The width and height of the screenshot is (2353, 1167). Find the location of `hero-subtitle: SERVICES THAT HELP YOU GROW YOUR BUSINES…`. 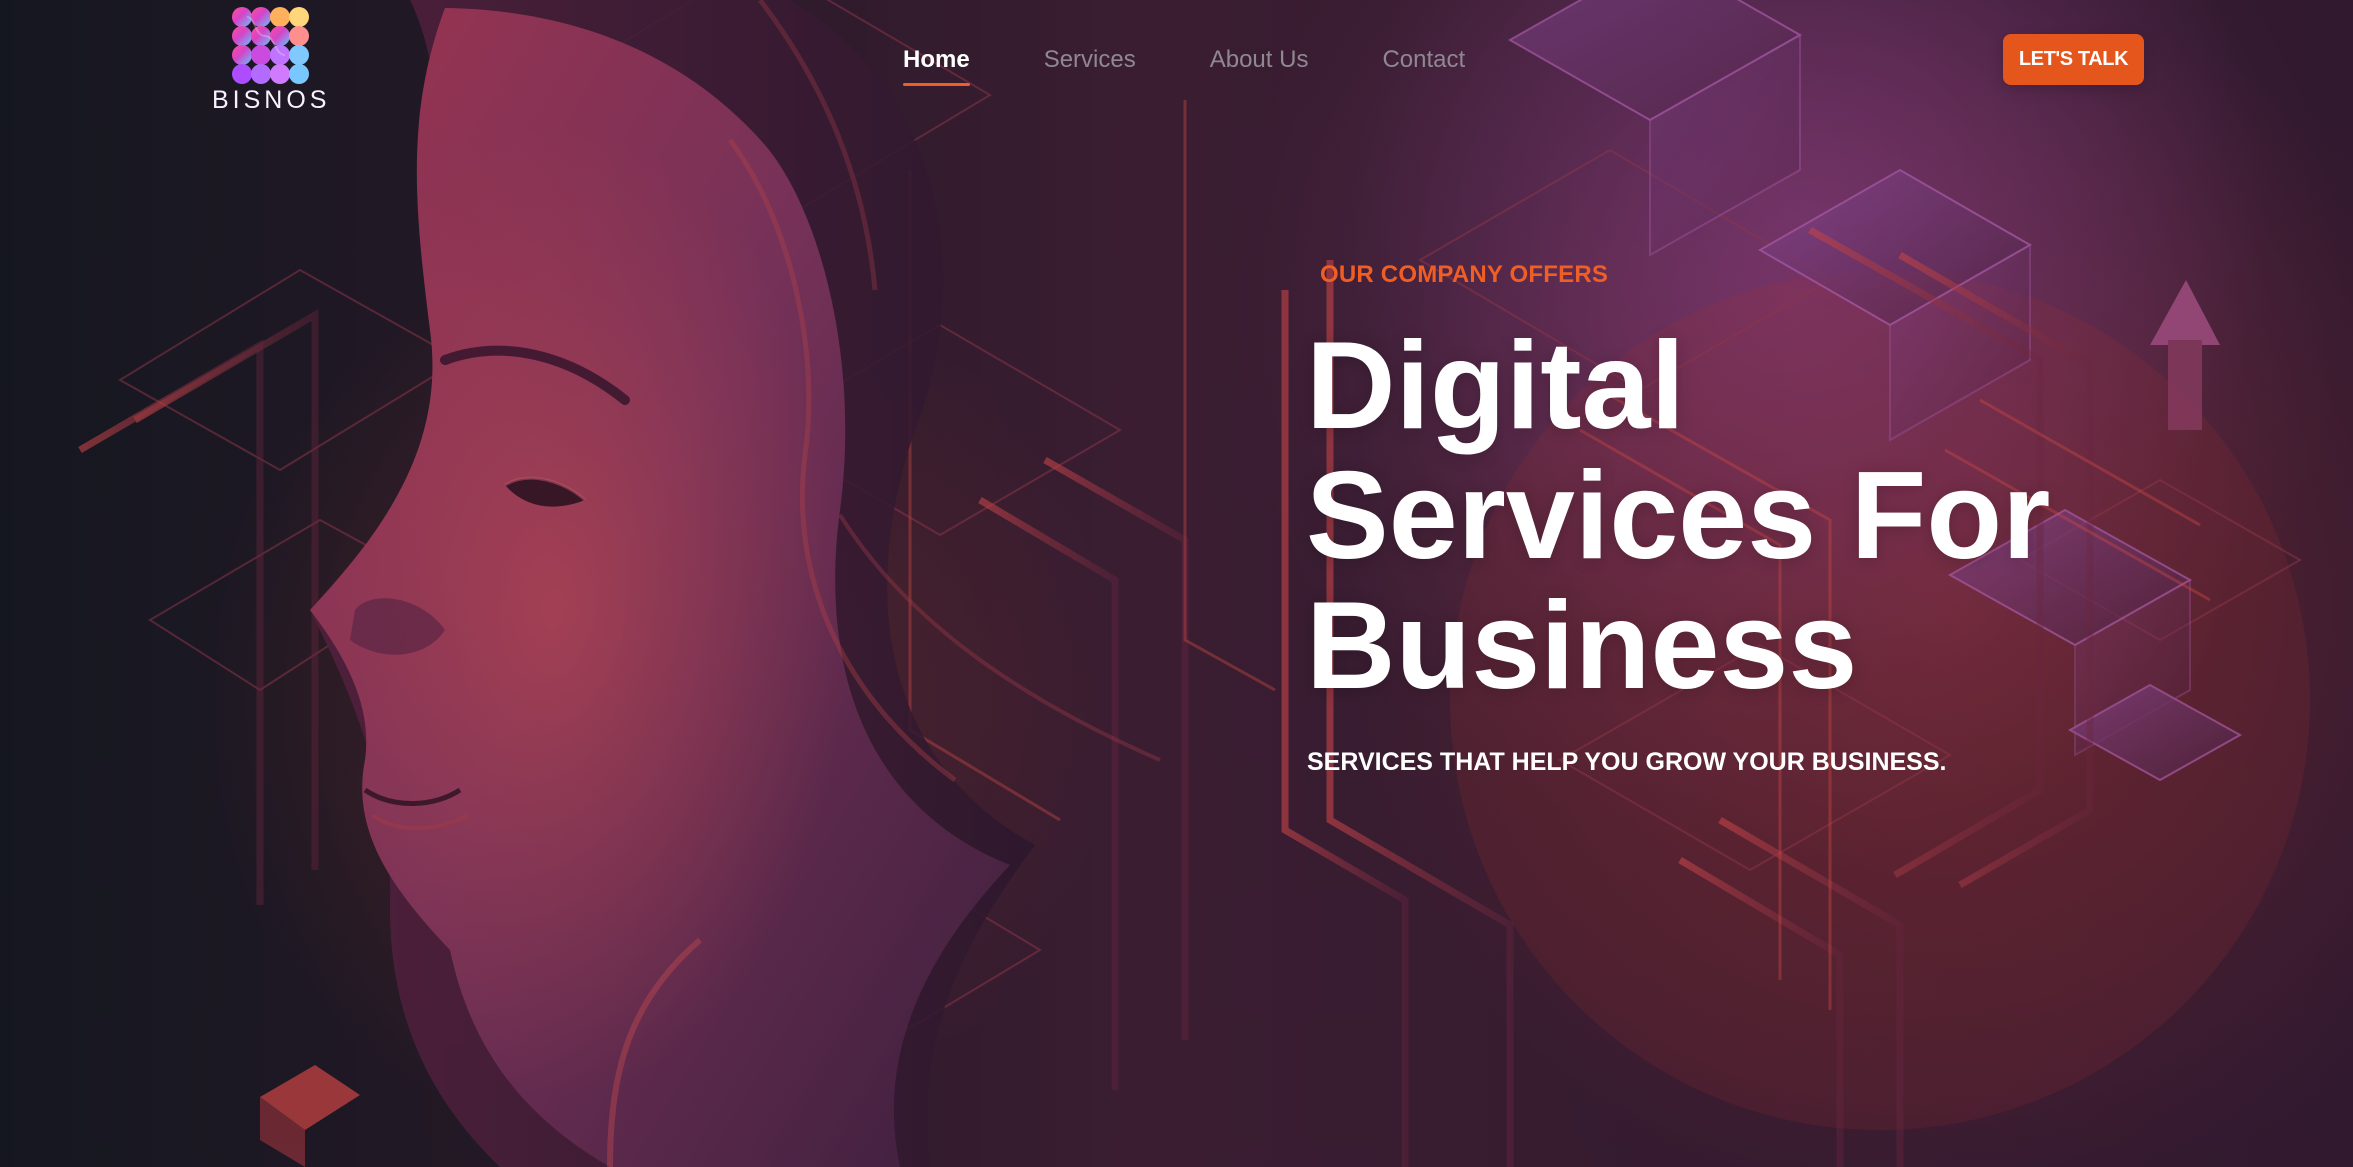

hero-subtitle: SERVICES THAT HELP YOU GROW YOUR BUSINES… is located at coordinates (1627, 762).